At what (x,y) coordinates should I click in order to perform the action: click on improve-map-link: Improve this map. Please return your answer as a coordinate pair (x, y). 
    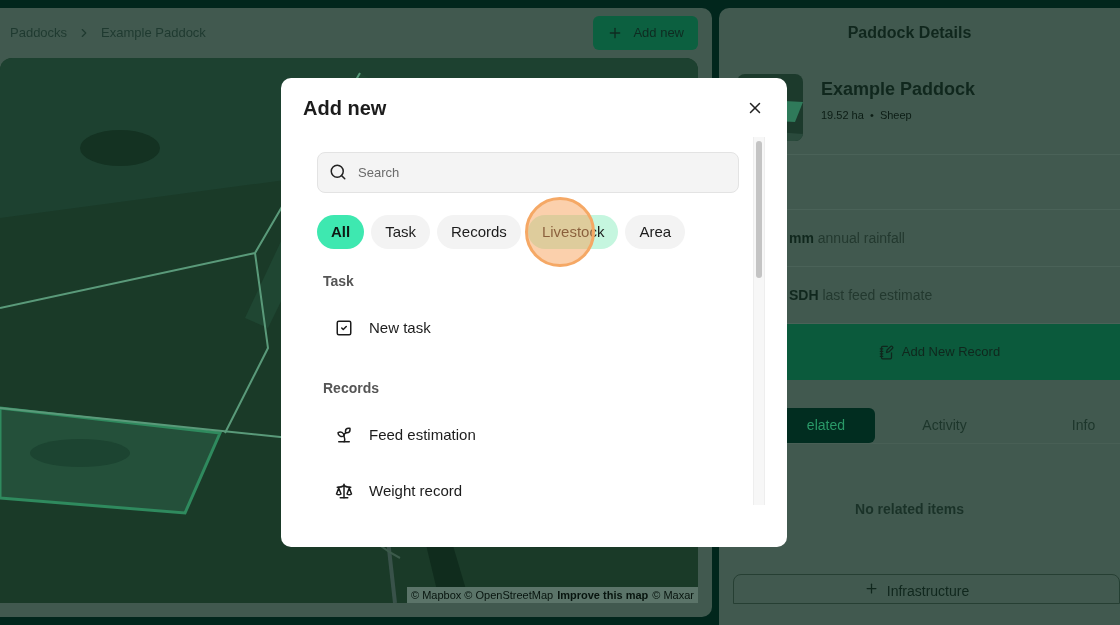
    Looking at the image, I should click on (603, 594).